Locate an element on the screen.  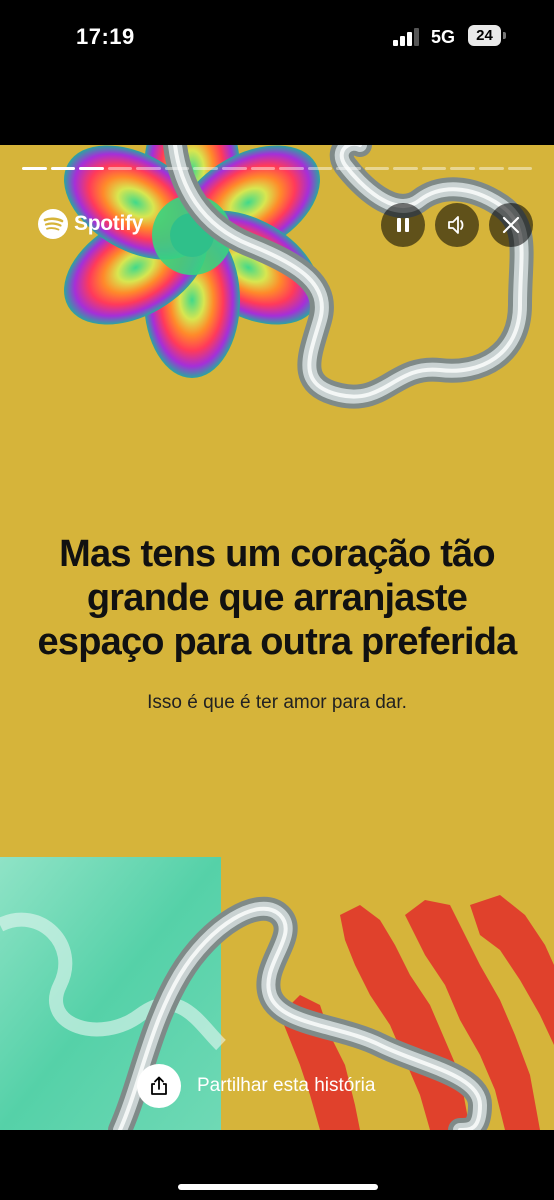
share-icon-button is located at coordinates (159, 1086).